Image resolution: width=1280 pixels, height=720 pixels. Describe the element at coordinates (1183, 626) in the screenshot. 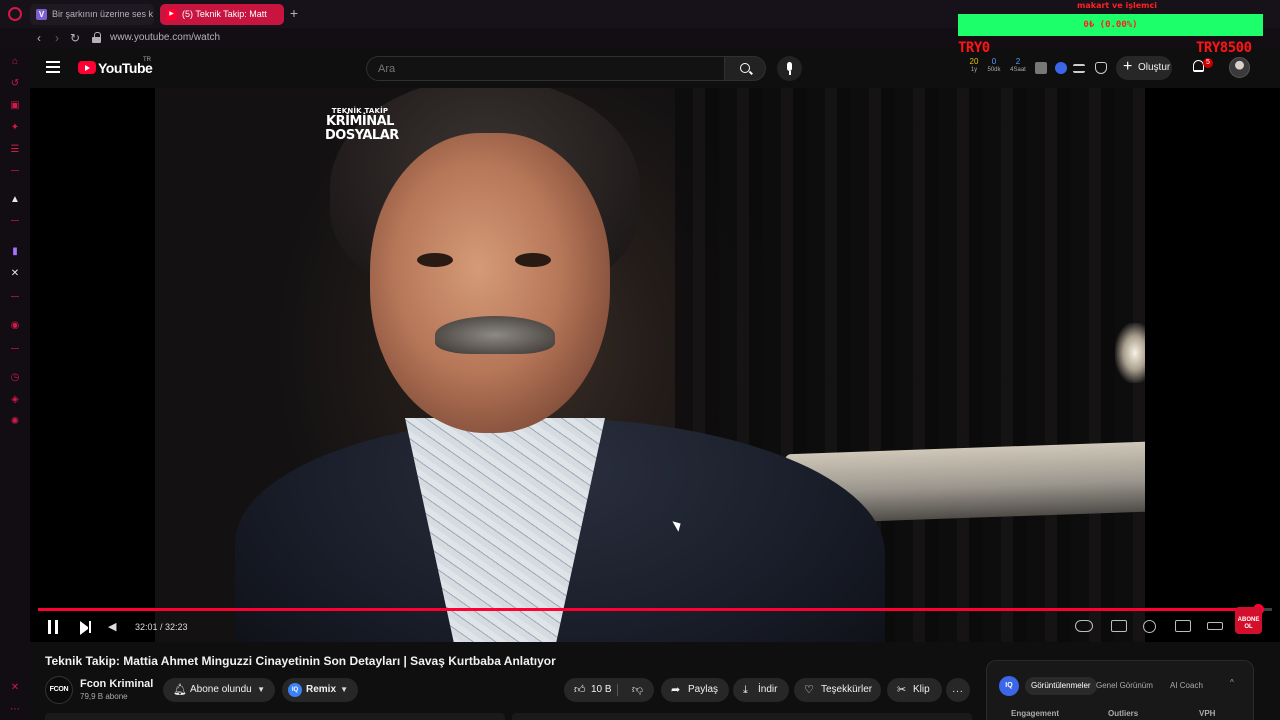

I see `miniplayer-icon` at that location.